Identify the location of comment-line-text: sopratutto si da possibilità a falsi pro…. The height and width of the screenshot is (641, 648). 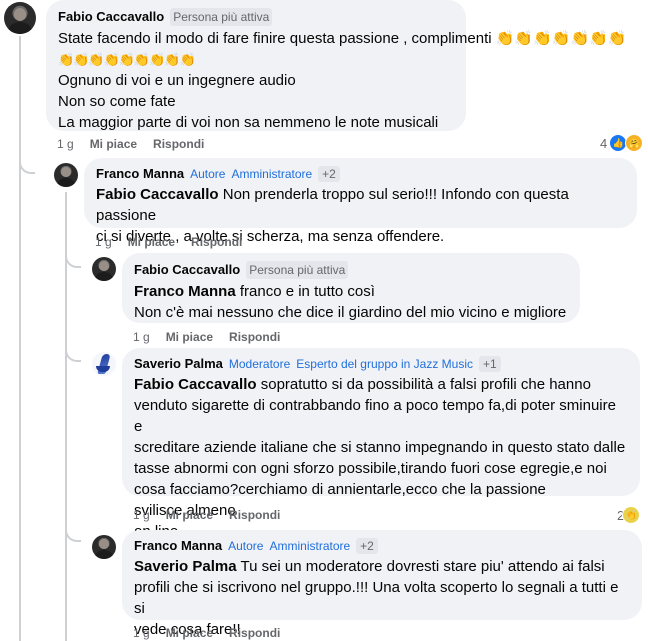
(423, 384).